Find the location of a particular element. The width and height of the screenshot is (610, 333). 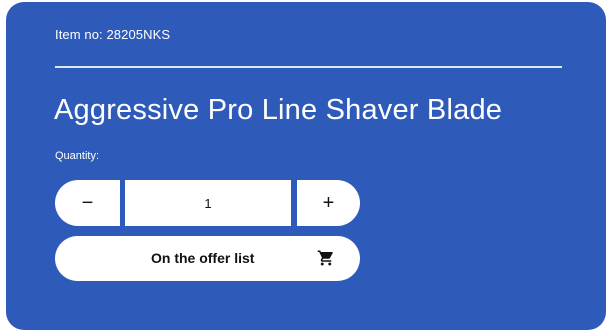

quantity-input is located at coordinates (208, 203).